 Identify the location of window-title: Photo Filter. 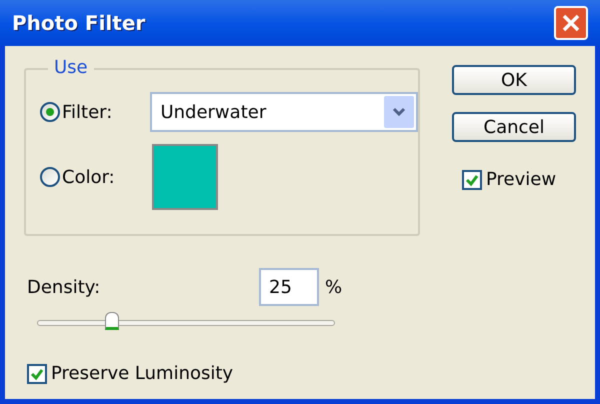
(79, 23).